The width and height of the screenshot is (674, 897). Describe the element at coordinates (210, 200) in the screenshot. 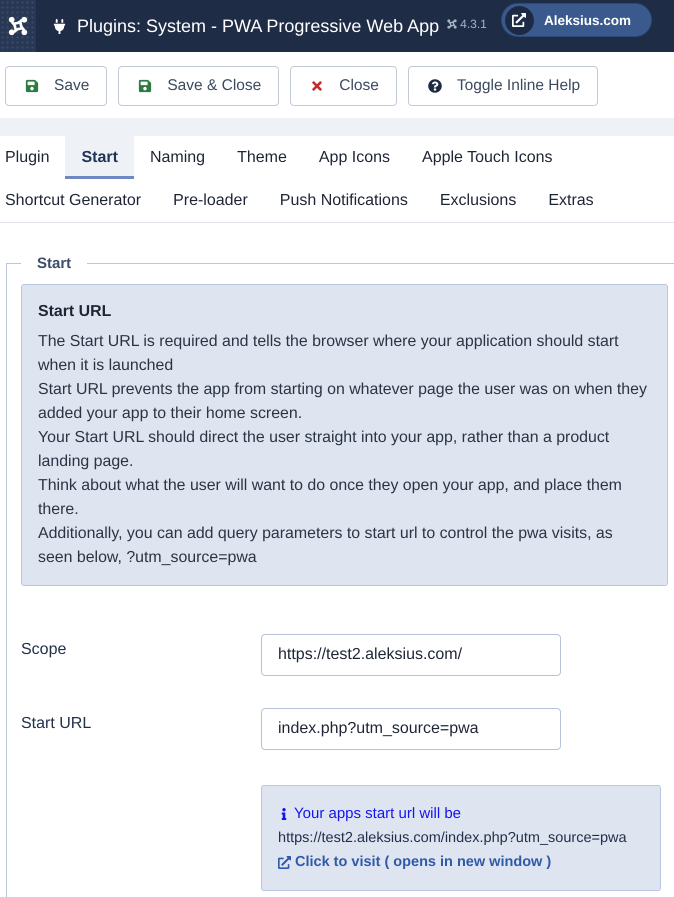

I see `tab: Pre-loader` at that location.